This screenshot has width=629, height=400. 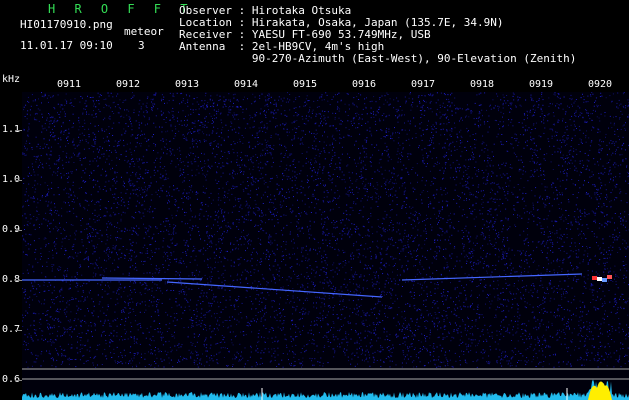 I want to click on x-tick-label: 0914, so click(x=246, y=84).